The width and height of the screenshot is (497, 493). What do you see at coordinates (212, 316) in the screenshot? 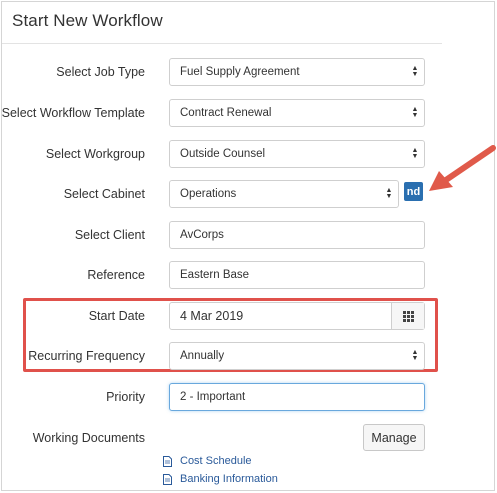
I see `start-date-value: 4 Mar 2019` at bounding box center [212, 316].